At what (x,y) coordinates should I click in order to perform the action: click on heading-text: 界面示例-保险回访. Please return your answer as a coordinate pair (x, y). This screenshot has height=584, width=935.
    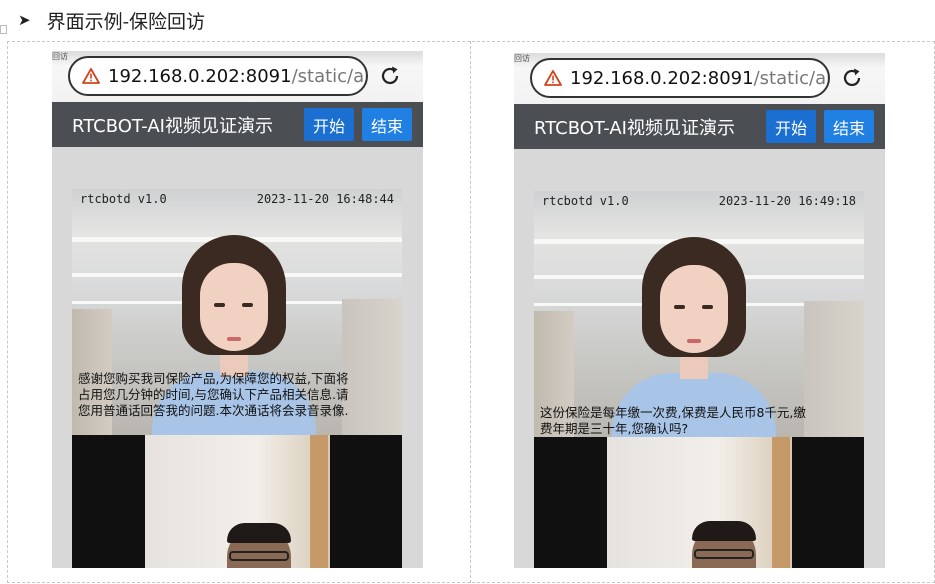
    Looking at the image, I should click on (125, 21).